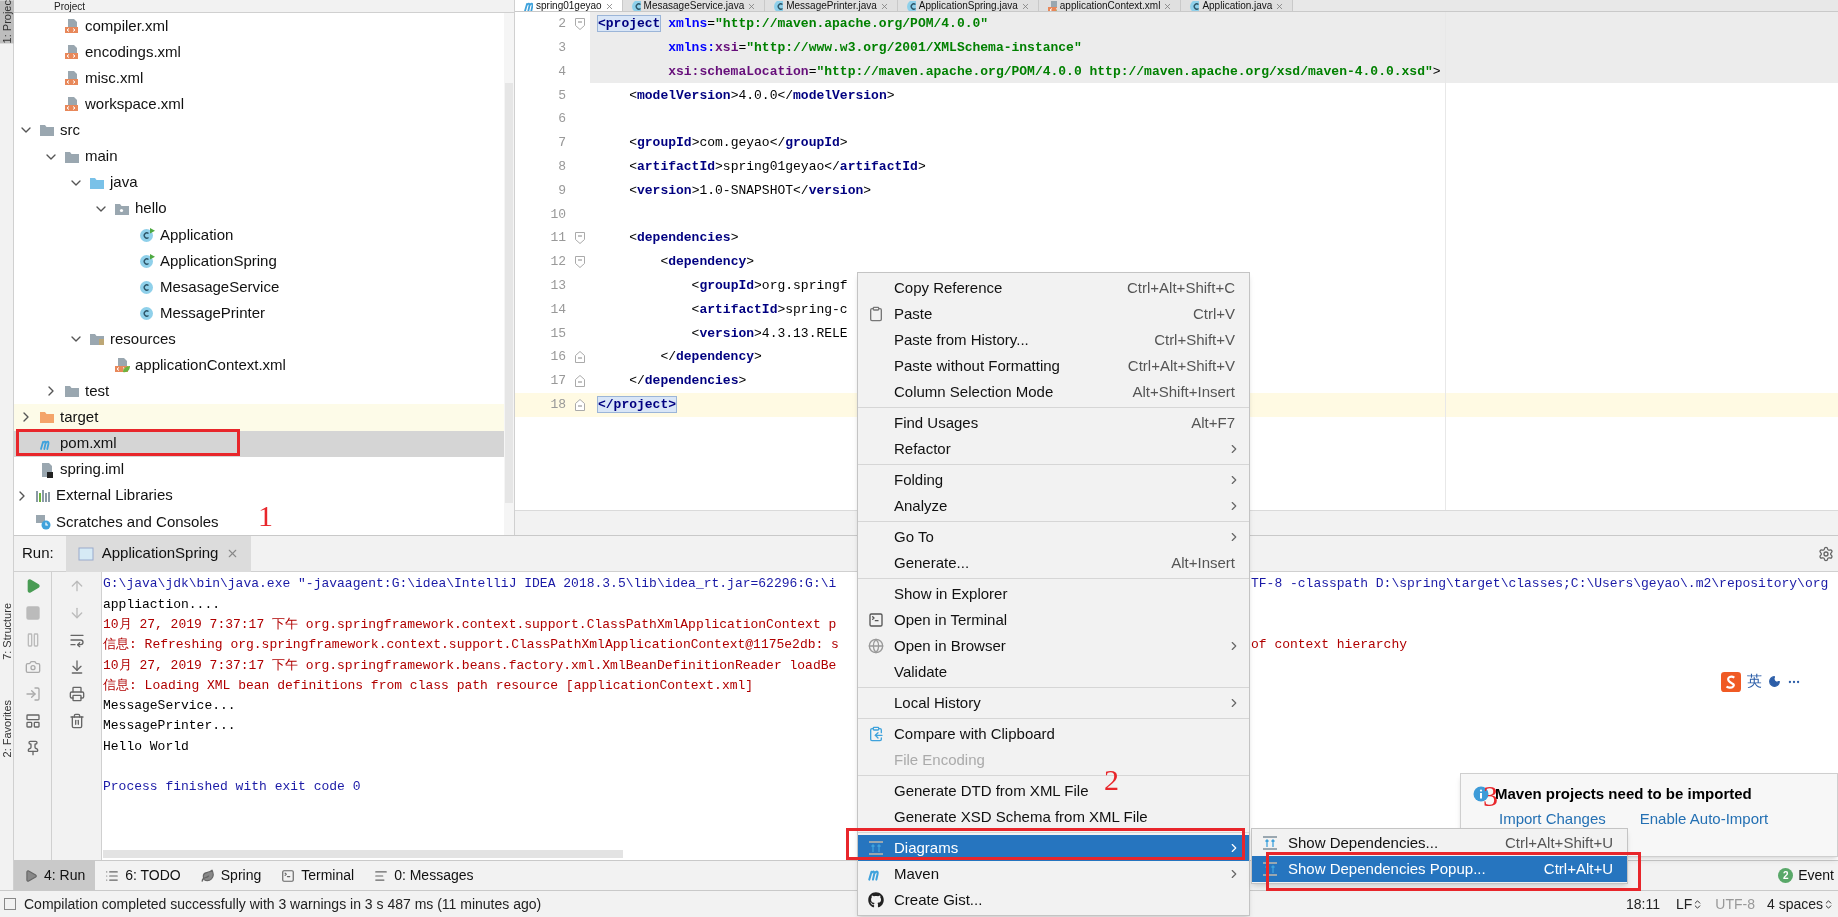 The height and width of the screenshot is (917, 1838). What do you see at coordinates (960, 734) in the screenshot?
I see `menu-item: Compare with Clipboard` at bounding box center [960, 734].